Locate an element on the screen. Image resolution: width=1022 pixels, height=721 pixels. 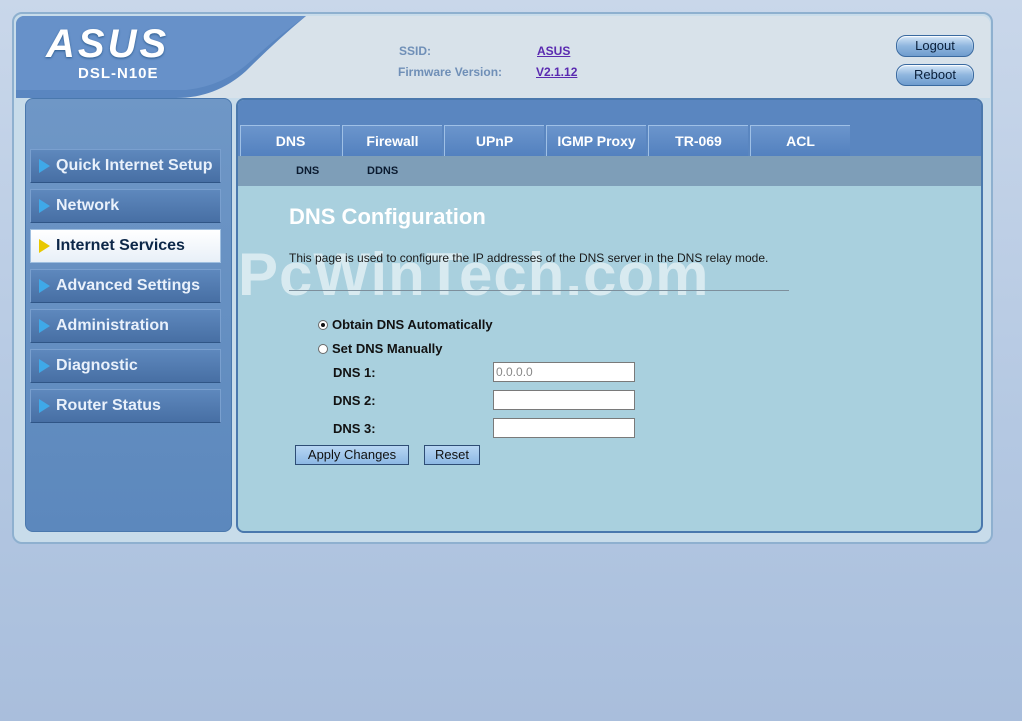
firmware-value: V2.1.12 is located at coordinates (556, 72).